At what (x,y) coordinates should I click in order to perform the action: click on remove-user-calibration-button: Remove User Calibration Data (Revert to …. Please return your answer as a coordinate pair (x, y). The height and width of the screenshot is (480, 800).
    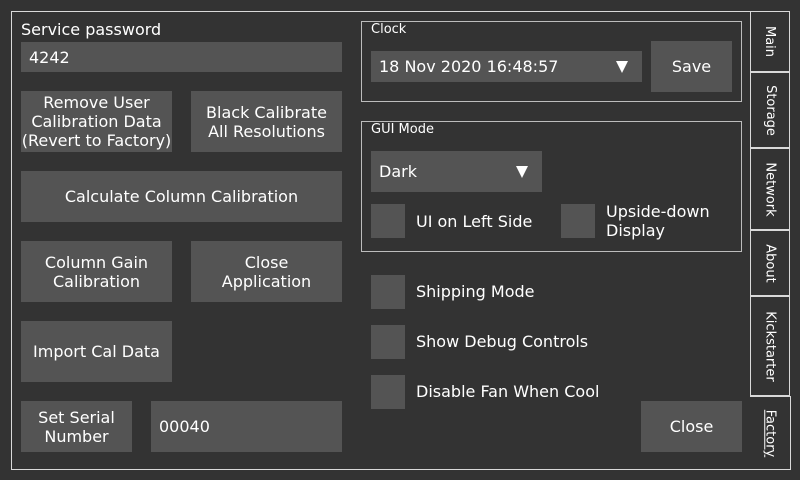
    Looking at the image, I should click on (96, 121).